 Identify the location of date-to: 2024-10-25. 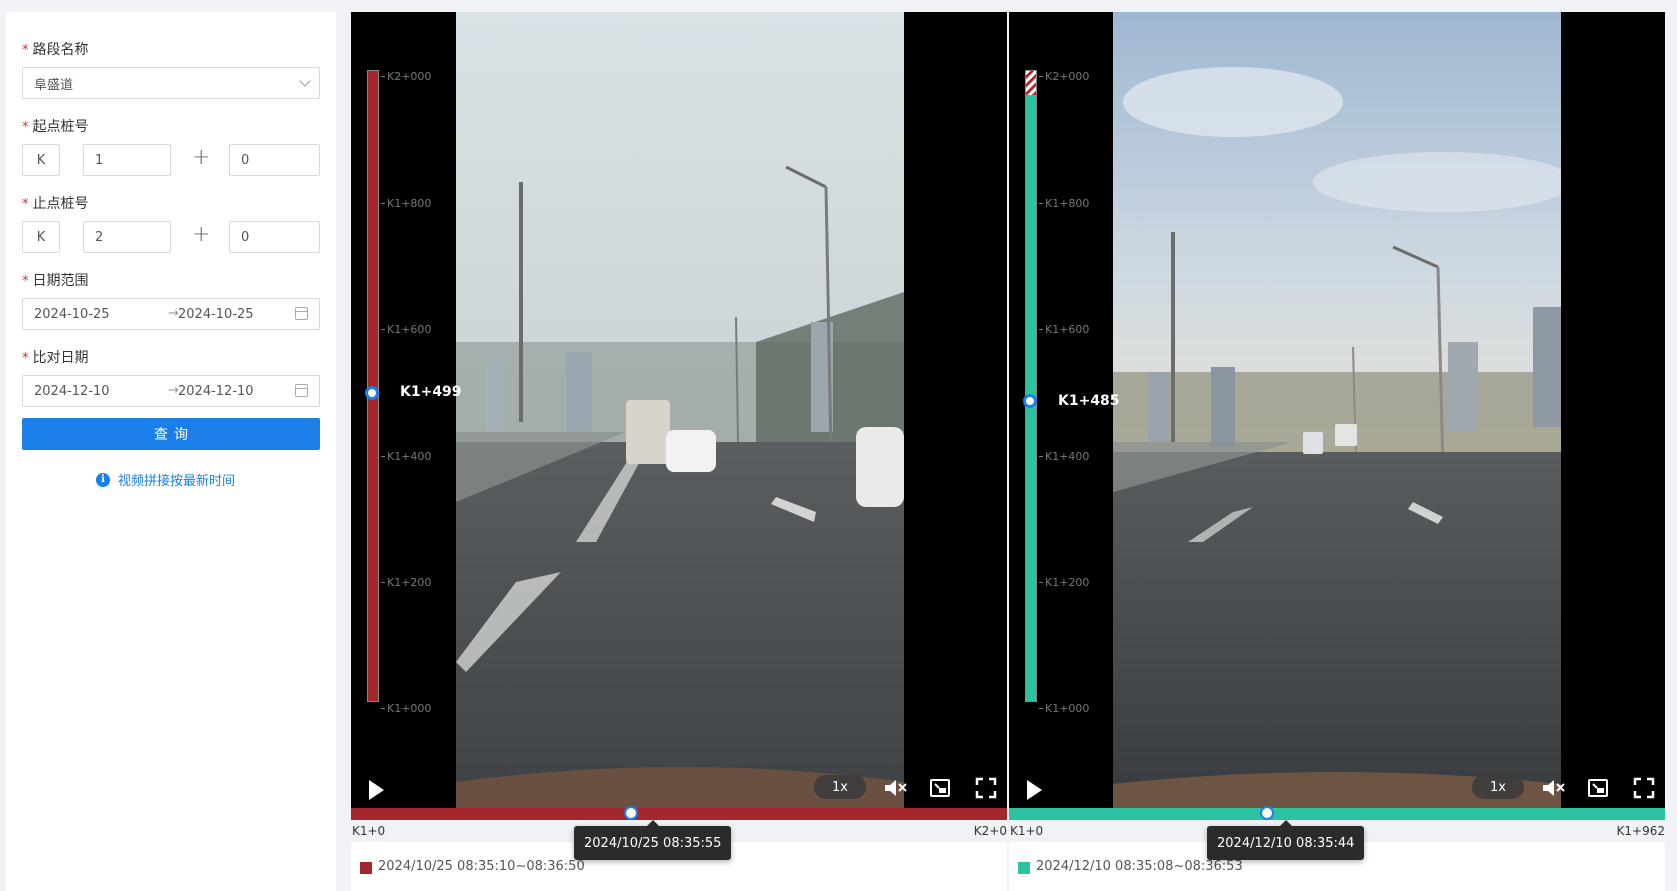
(216, 314).